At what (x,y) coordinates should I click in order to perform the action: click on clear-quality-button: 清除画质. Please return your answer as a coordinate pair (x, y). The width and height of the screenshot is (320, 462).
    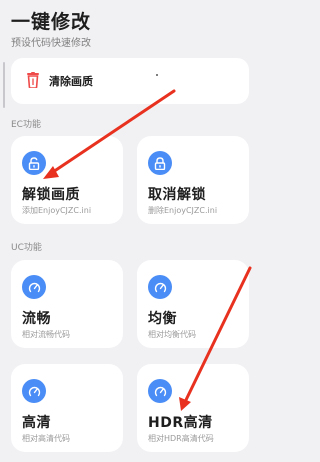
    Looking at the image, I should click on (130, 81).